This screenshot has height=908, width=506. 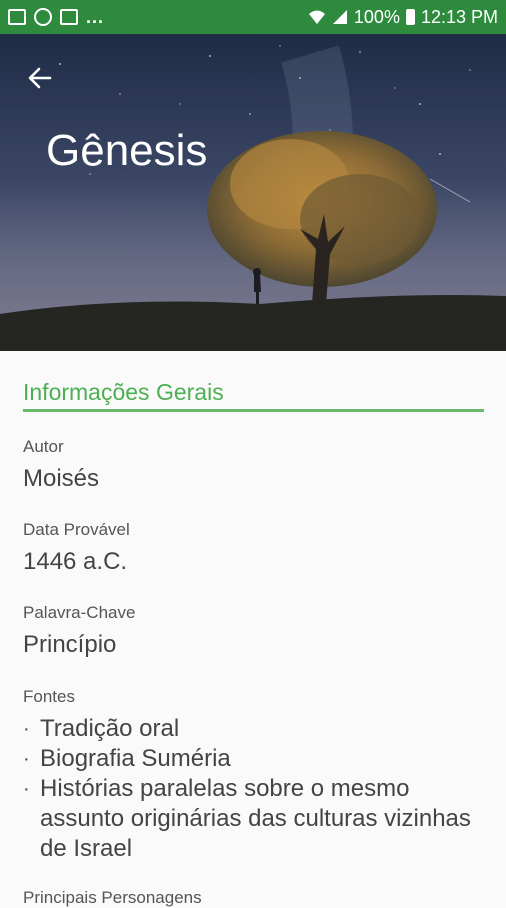 I want to click on status-bar-system: 100% 12:13 PM, so click(x=407, y=17).